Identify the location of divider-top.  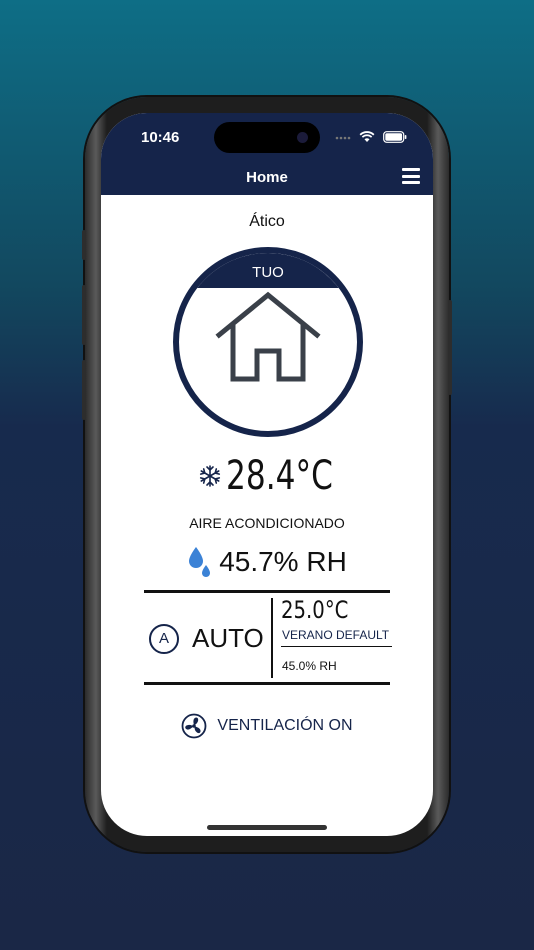
(267, 591).